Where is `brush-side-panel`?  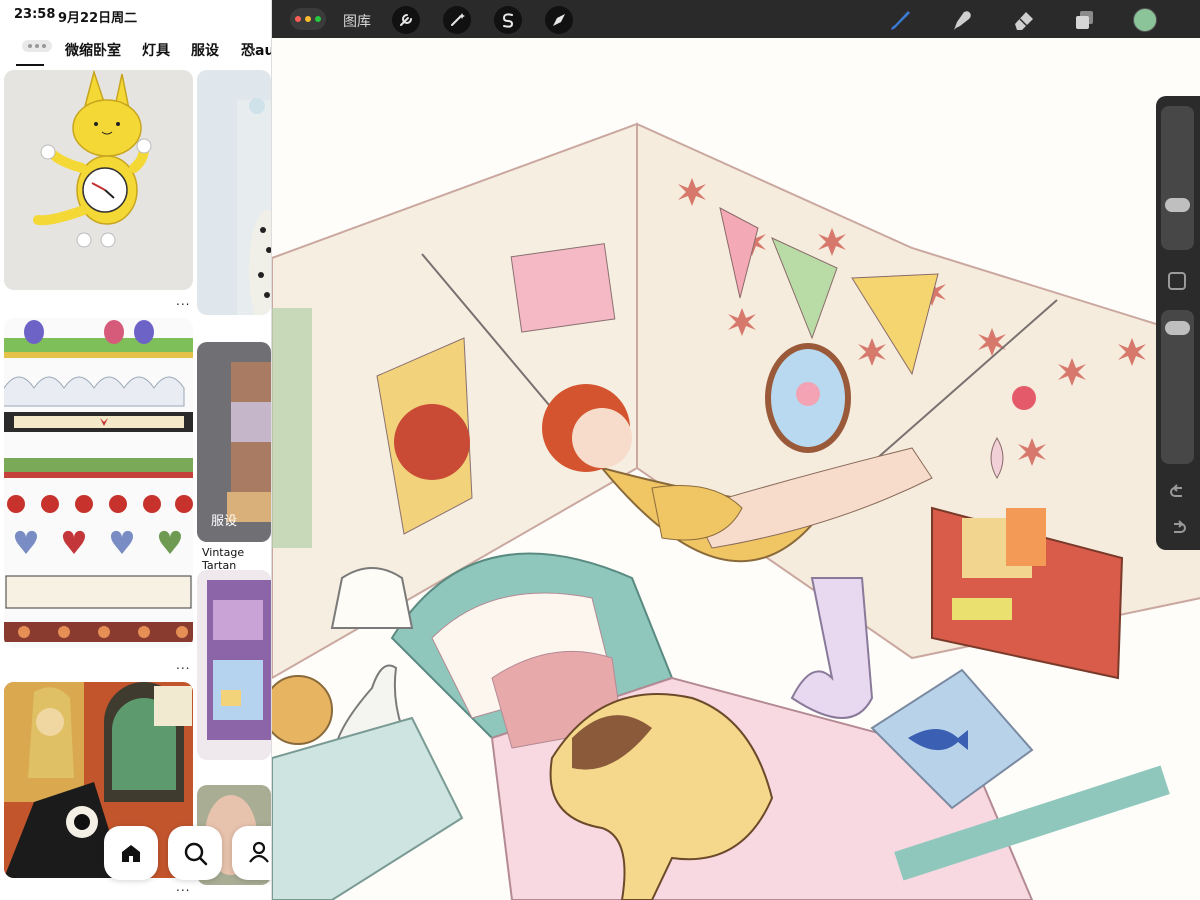
brush-side-panel is located at coordinates (1178, 323).